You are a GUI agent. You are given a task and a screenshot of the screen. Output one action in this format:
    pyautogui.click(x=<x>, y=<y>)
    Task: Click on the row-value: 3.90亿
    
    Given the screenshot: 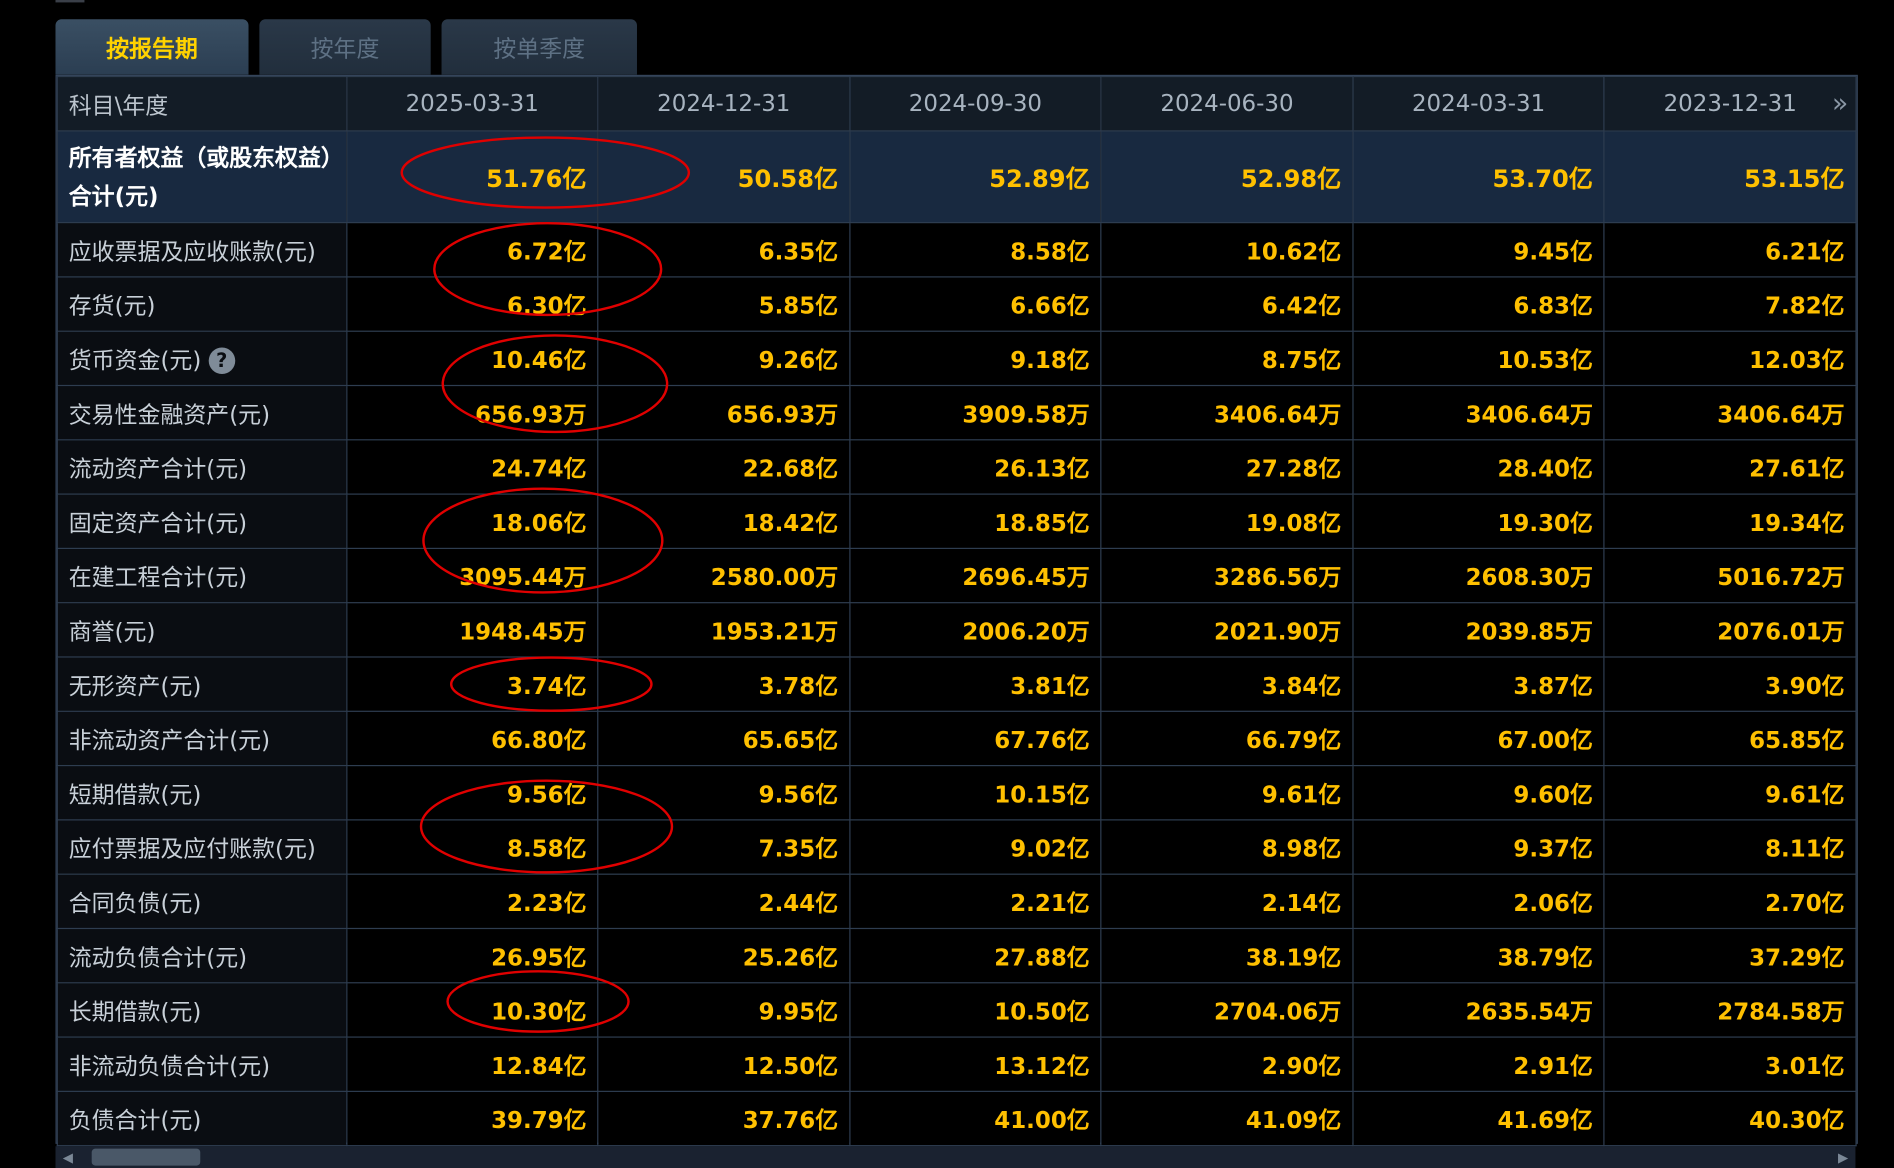 What is the action you would take?
    pyautogui.click(x=1730, y=684)
    